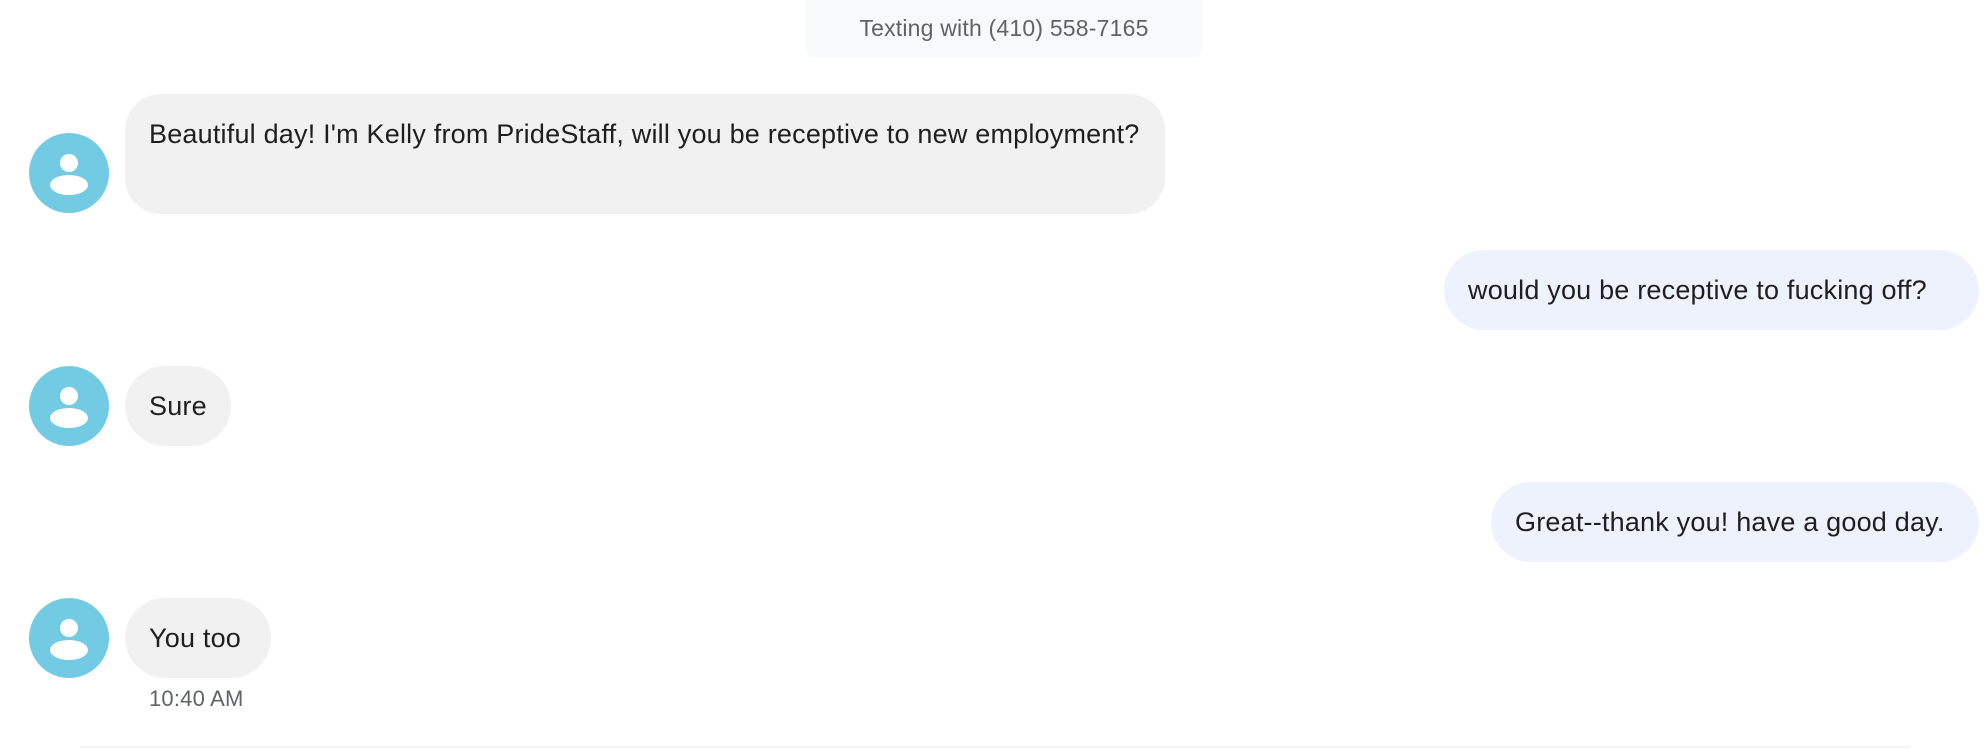 The width and height of the screenshot is (1986, 750). What do you see at coordinates (196, 698) in the screenshot?
I see `message-timestamp: 10:40 AM` at bounding box center [196, 698].